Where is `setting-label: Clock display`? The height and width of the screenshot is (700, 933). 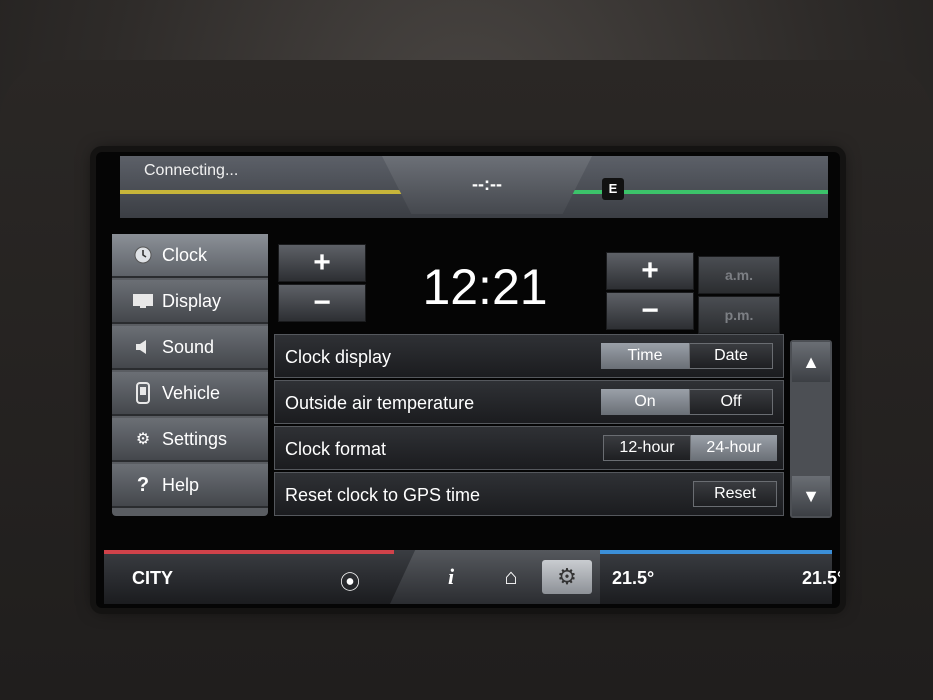
setting-label: Clock display is located at coordinates (338, 357).